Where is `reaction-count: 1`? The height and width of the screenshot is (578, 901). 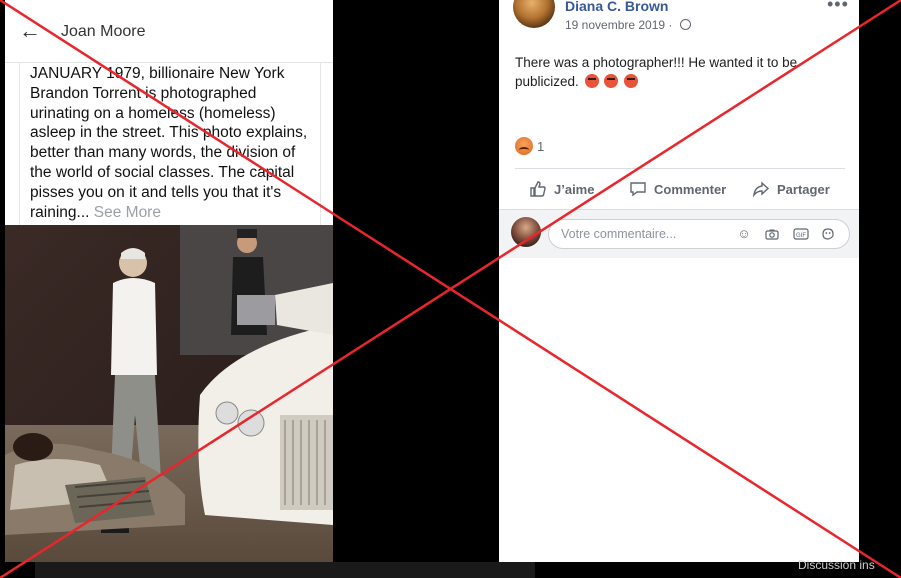 reaction-count: 1 is located at coordinates (540, 146).